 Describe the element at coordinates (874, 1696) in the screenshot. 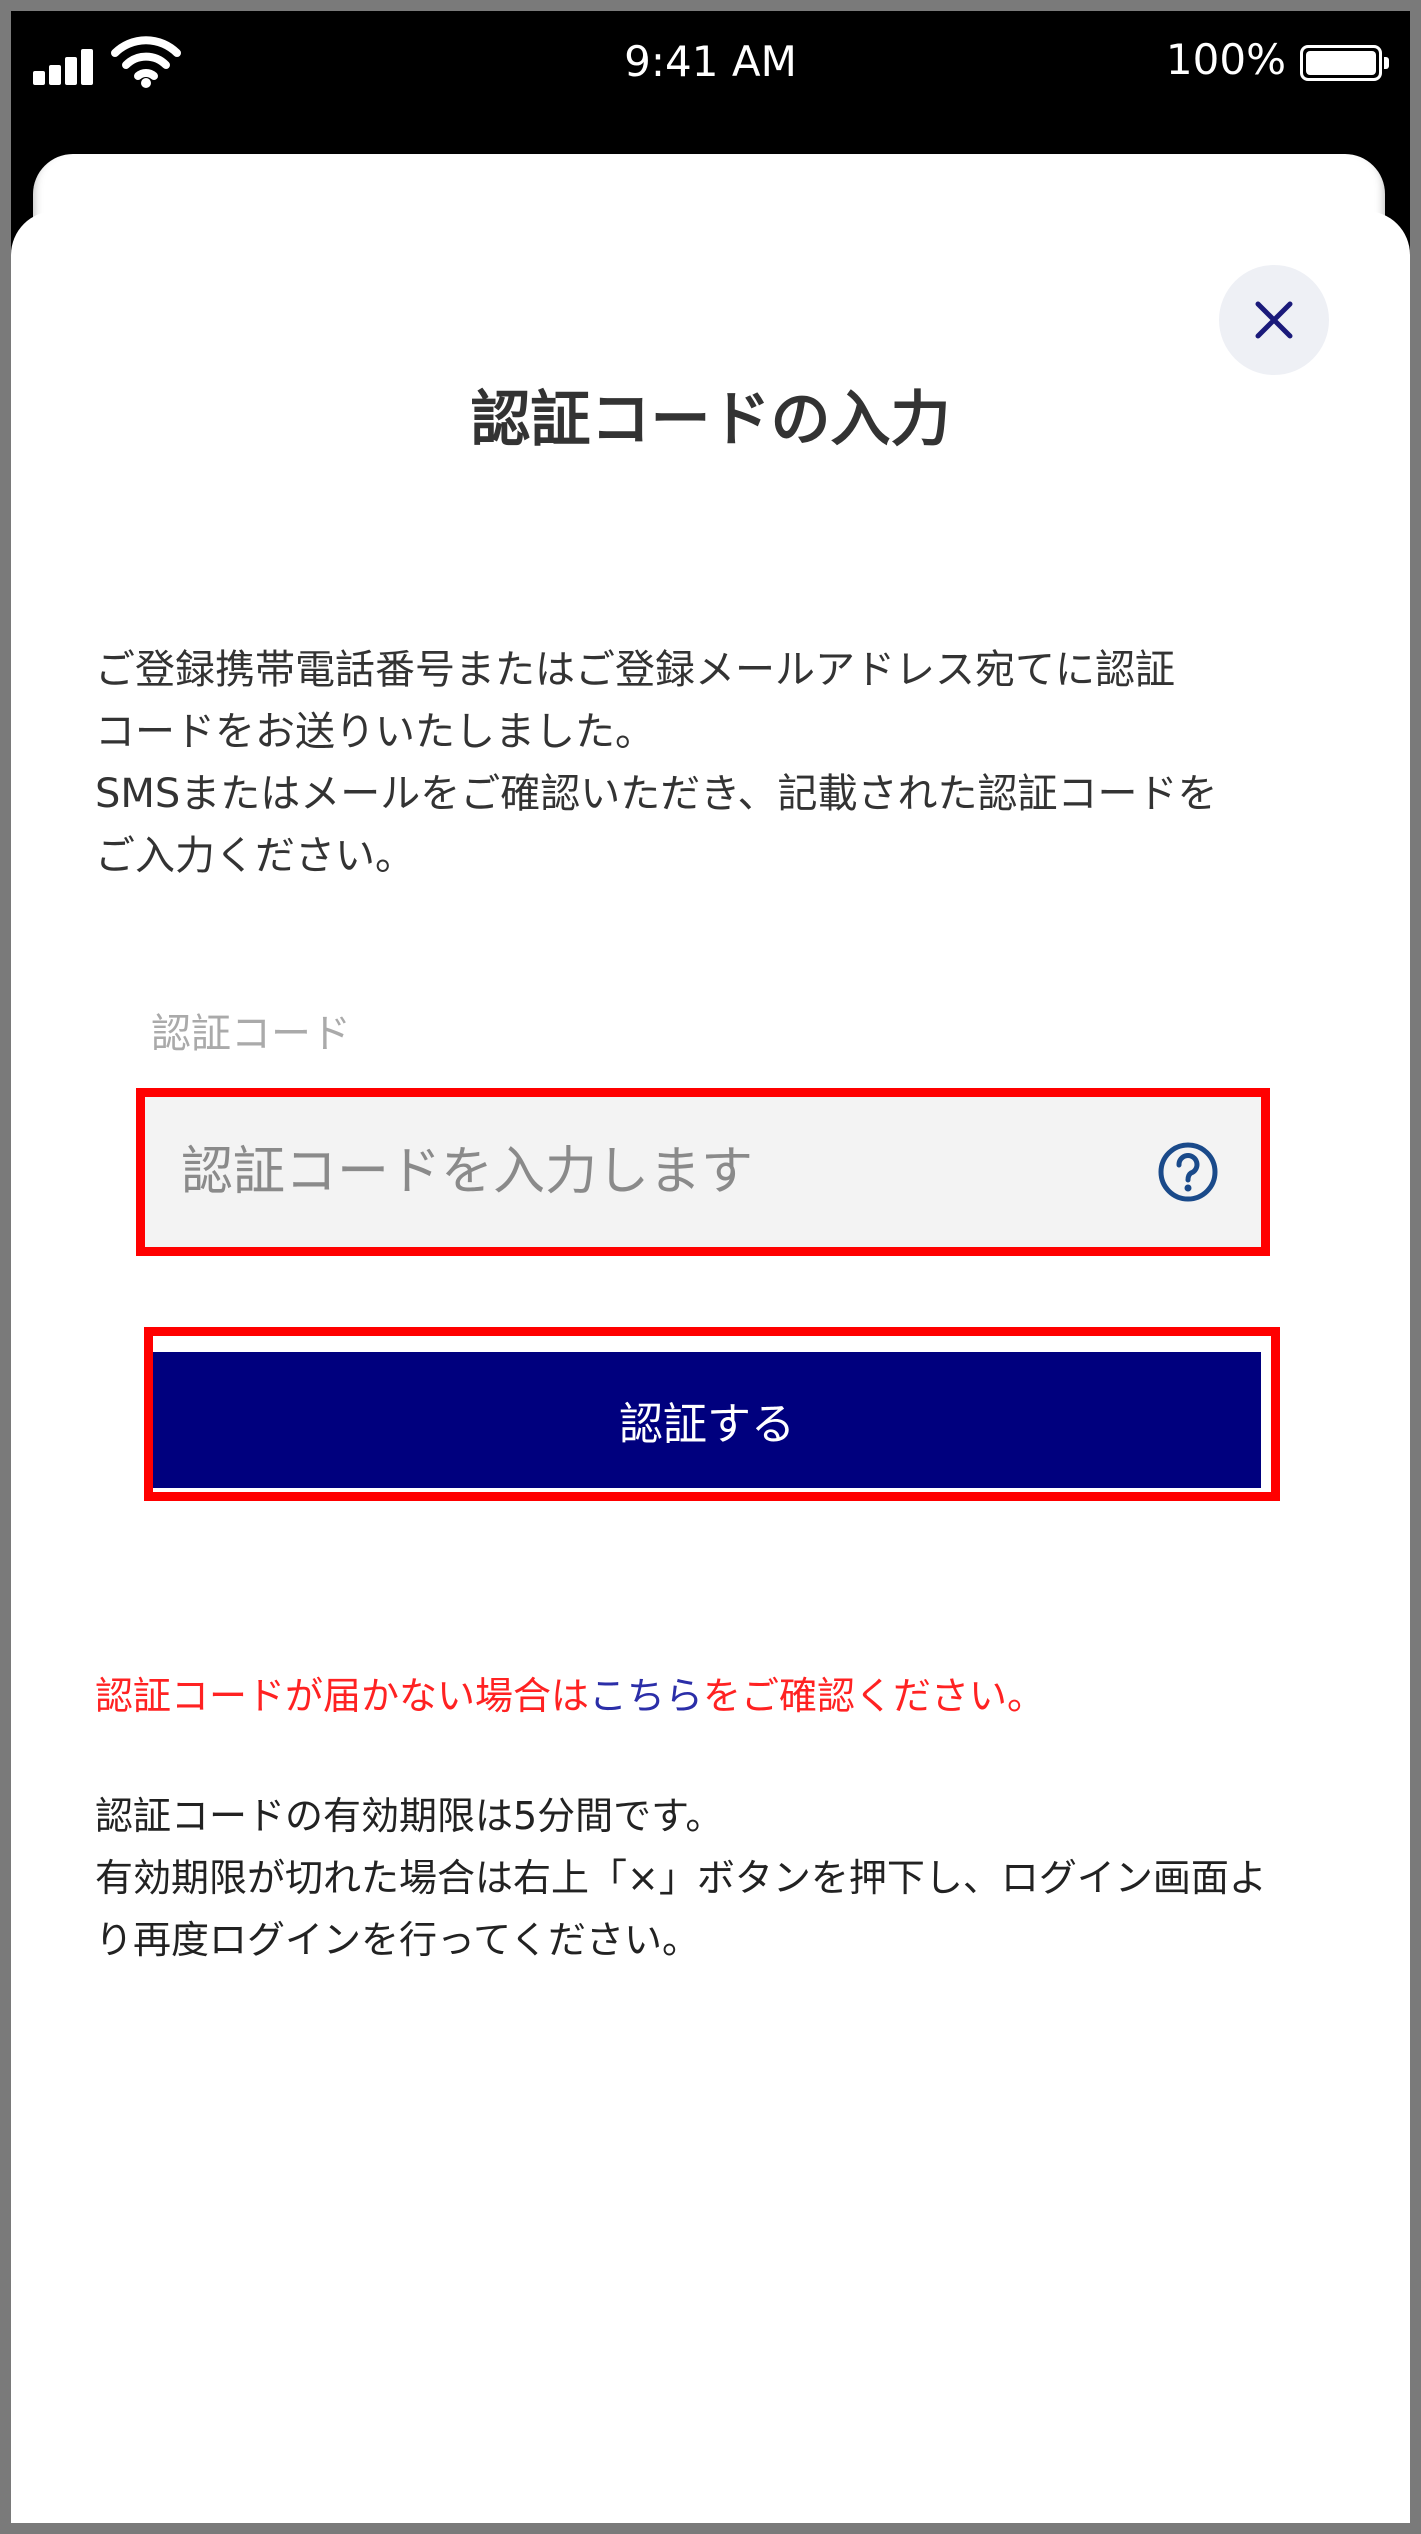

I see `notice-suffix: をご確認ください。` at that location.